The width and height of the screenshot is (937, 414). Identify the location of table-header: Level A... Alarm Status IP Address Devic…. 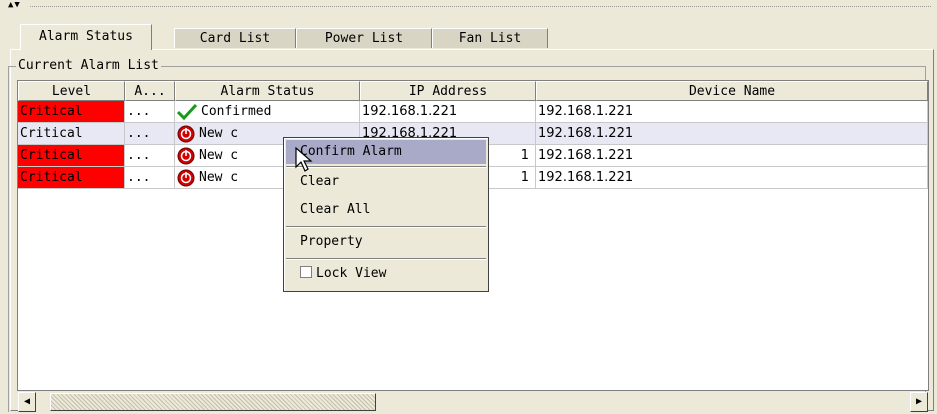
(473, 91).